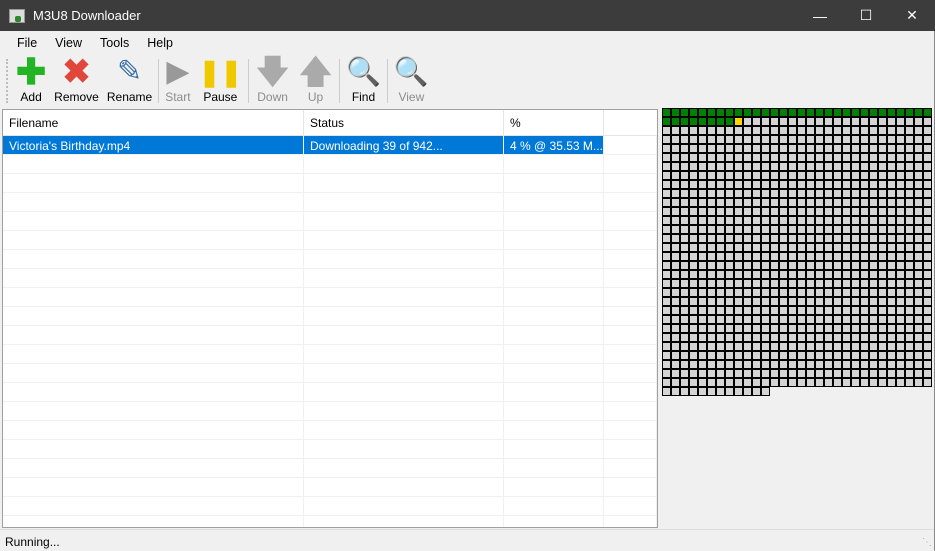 This screenshot has width=935, height=551. Describe the element at coordinates (114, 43) in the screenshot. I see `menu-tools: Tools` at that location.